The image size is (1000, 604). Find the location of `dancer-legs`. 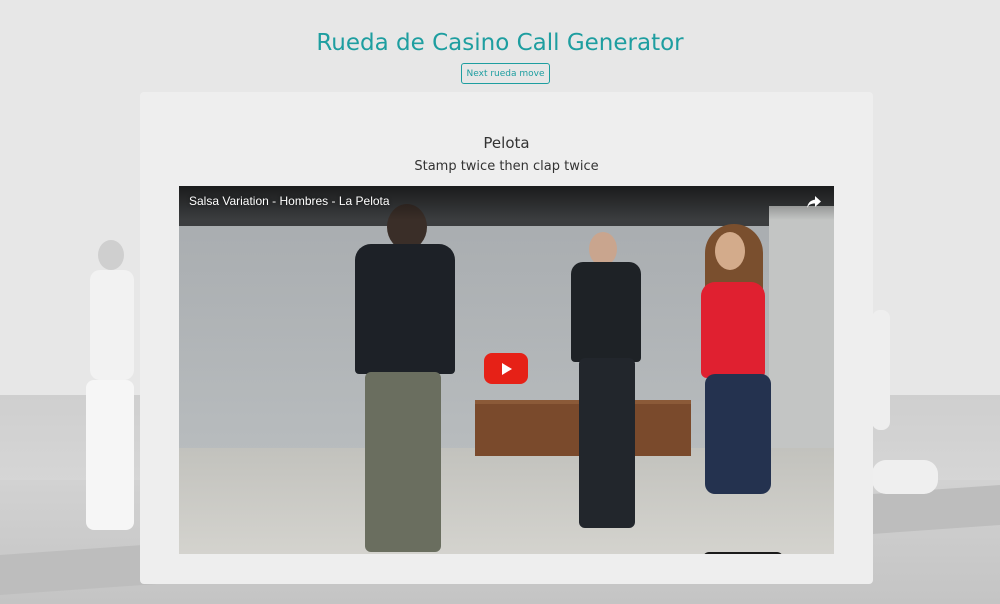

dancer-legs is located at coordinates (110, 455).